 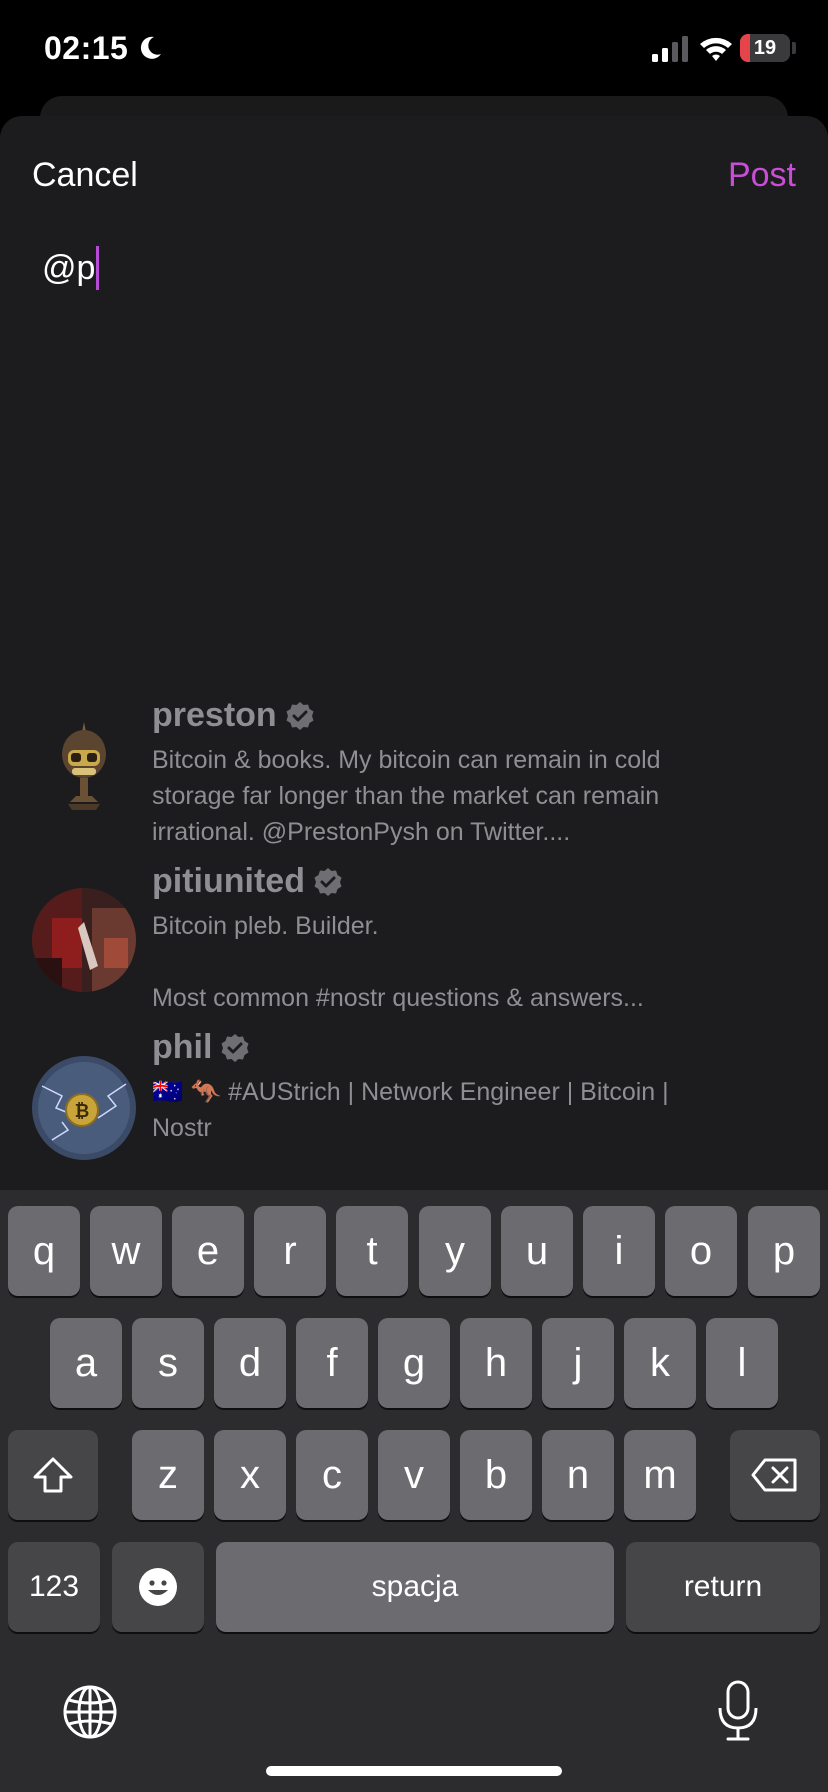 What do you see at coordinates (90, 1712) in the screenshot?
I see `globe-icon` at bounding box center [90, 1712].